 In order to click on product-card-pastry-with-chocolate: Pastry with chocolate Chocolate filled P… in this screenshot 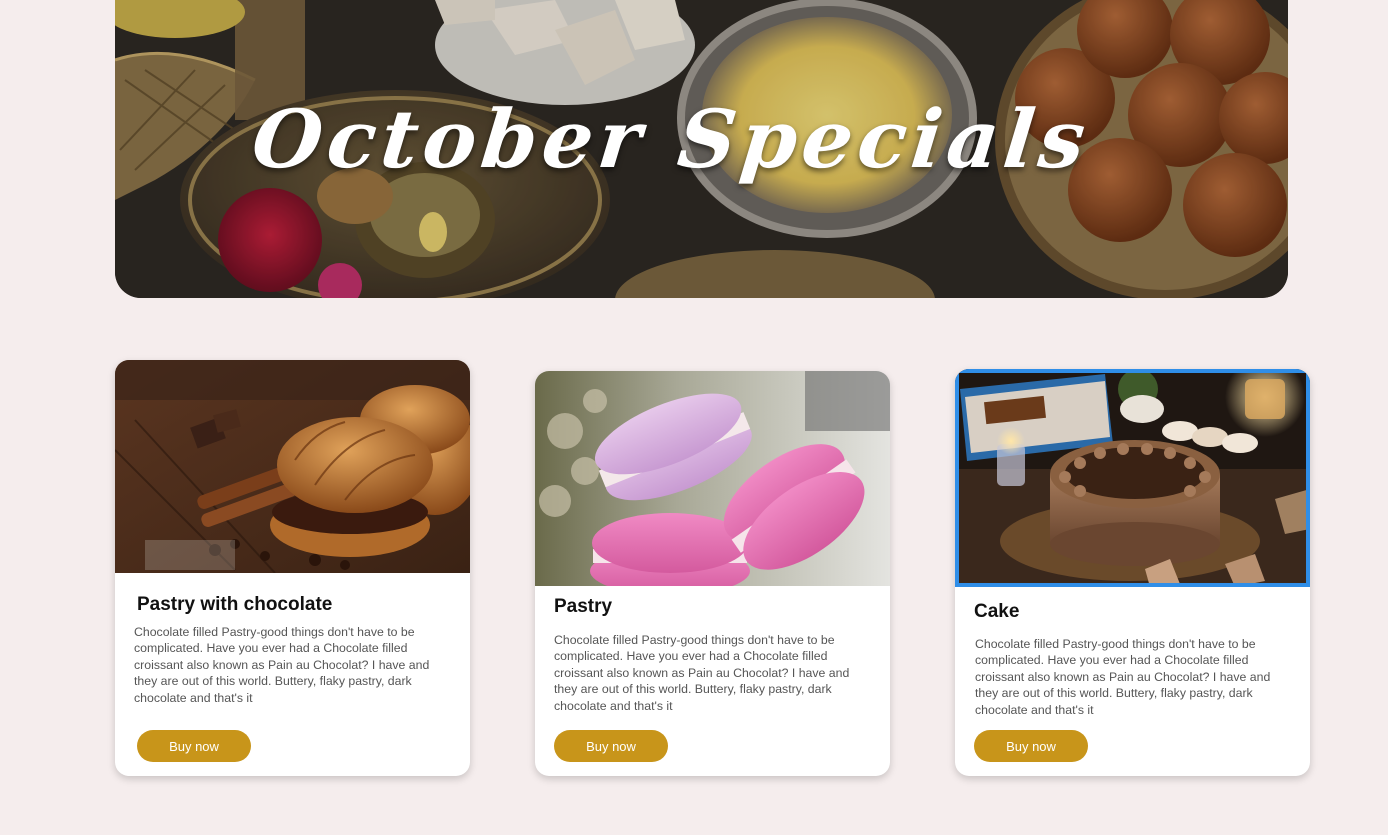, I will do `click(292, 568)`.